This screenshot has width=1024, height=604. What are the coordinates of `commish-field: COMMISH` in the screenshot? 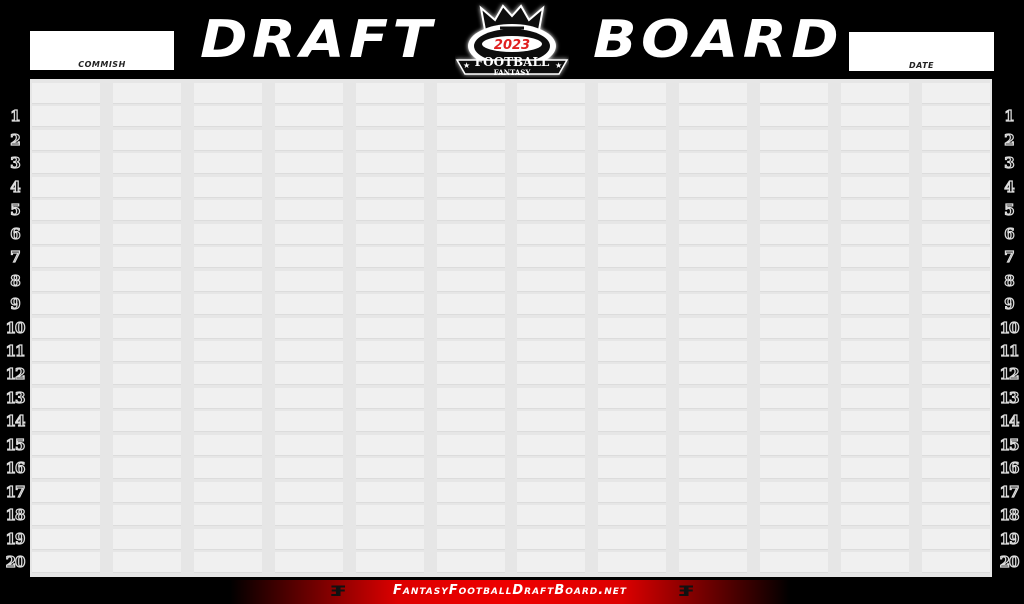 It's located at (102, 50).